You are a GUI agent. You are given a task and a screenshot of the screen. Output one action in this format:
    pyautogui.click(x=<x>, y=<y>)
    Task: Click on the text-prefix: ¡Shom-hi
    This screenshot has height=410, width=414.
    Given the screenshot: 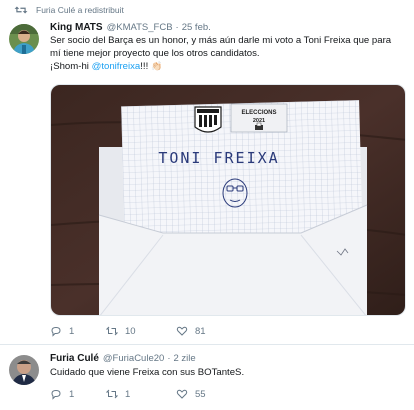 What is the action you would take?
    pyautogui.click(x=71, y=66)
    